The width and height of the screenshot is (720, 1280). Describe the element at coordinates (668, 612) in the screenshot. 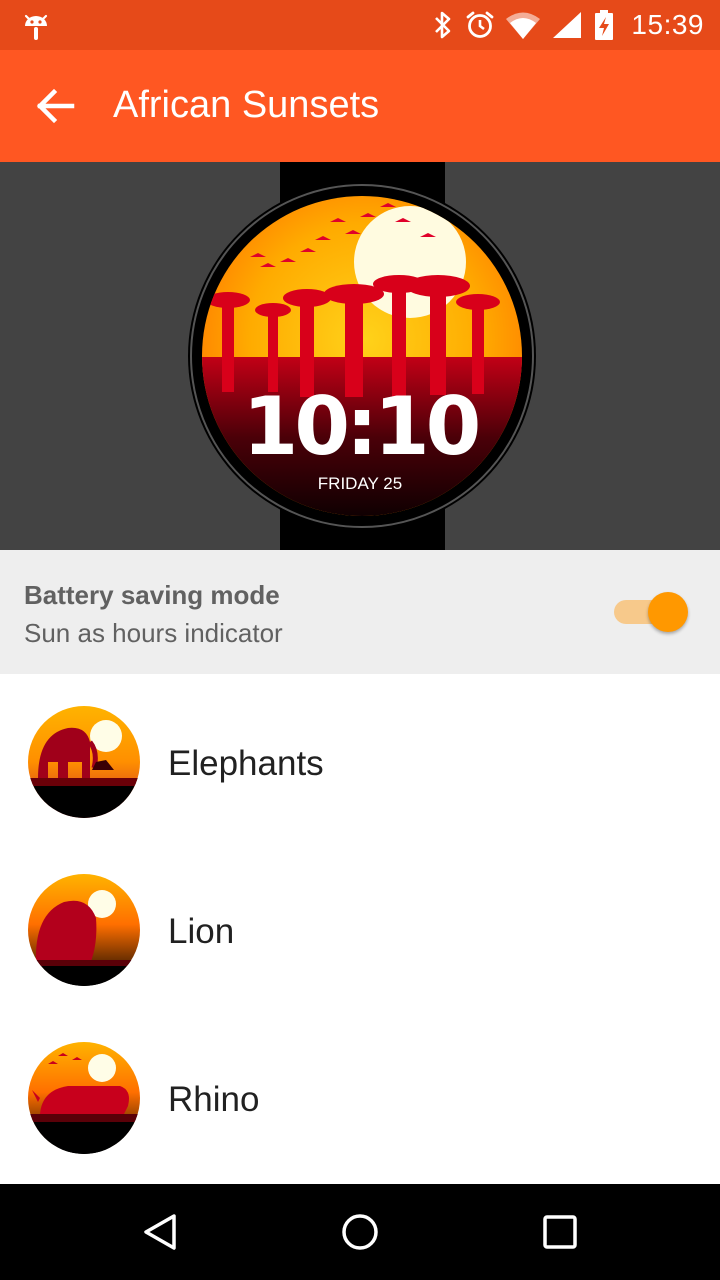

I see `toggle-thumb` at that location.